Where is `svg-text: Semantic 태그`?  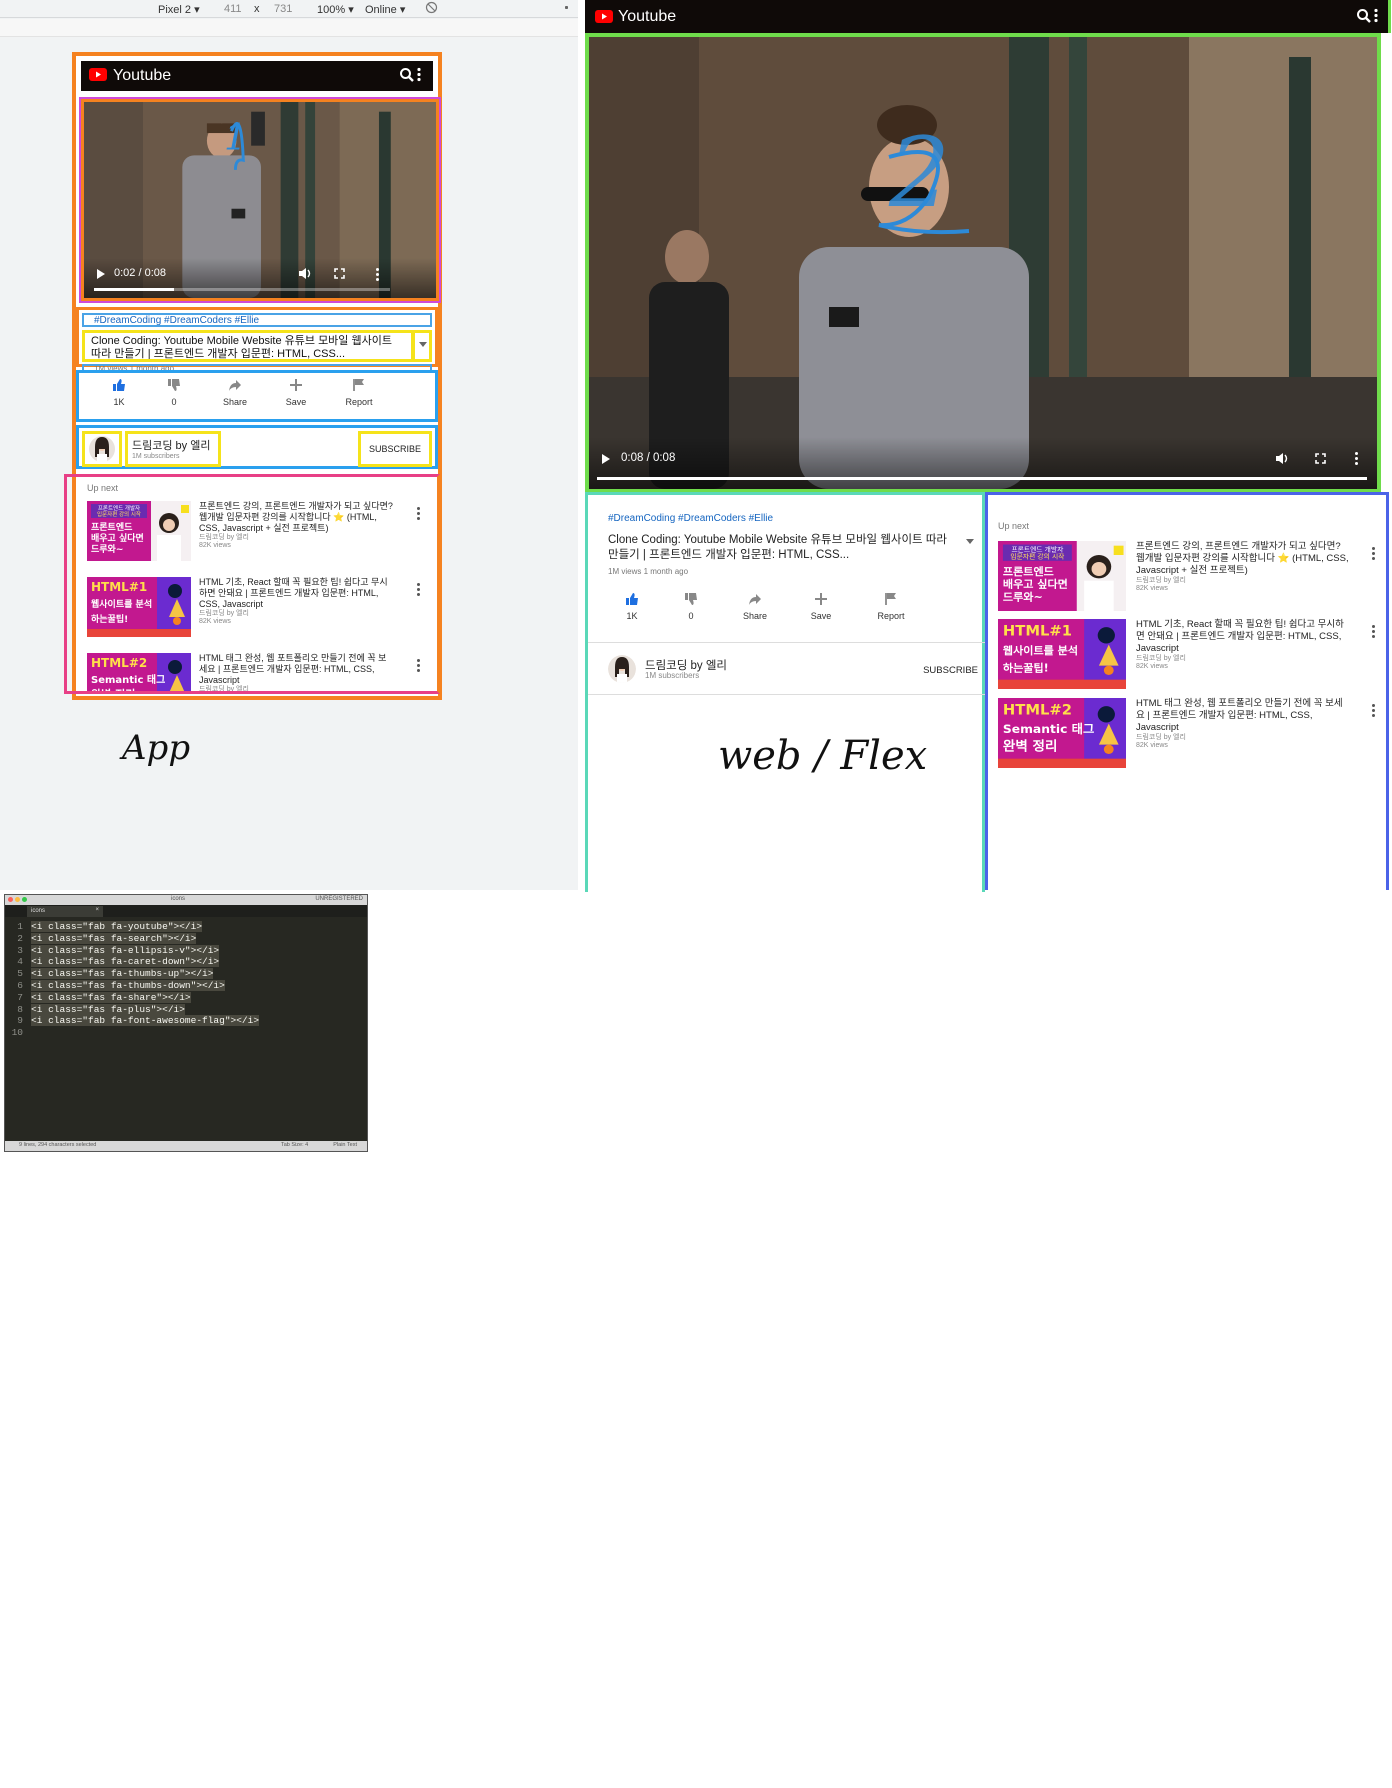 svg-text: Semantic 태그 is located at coordinates (128, 679).